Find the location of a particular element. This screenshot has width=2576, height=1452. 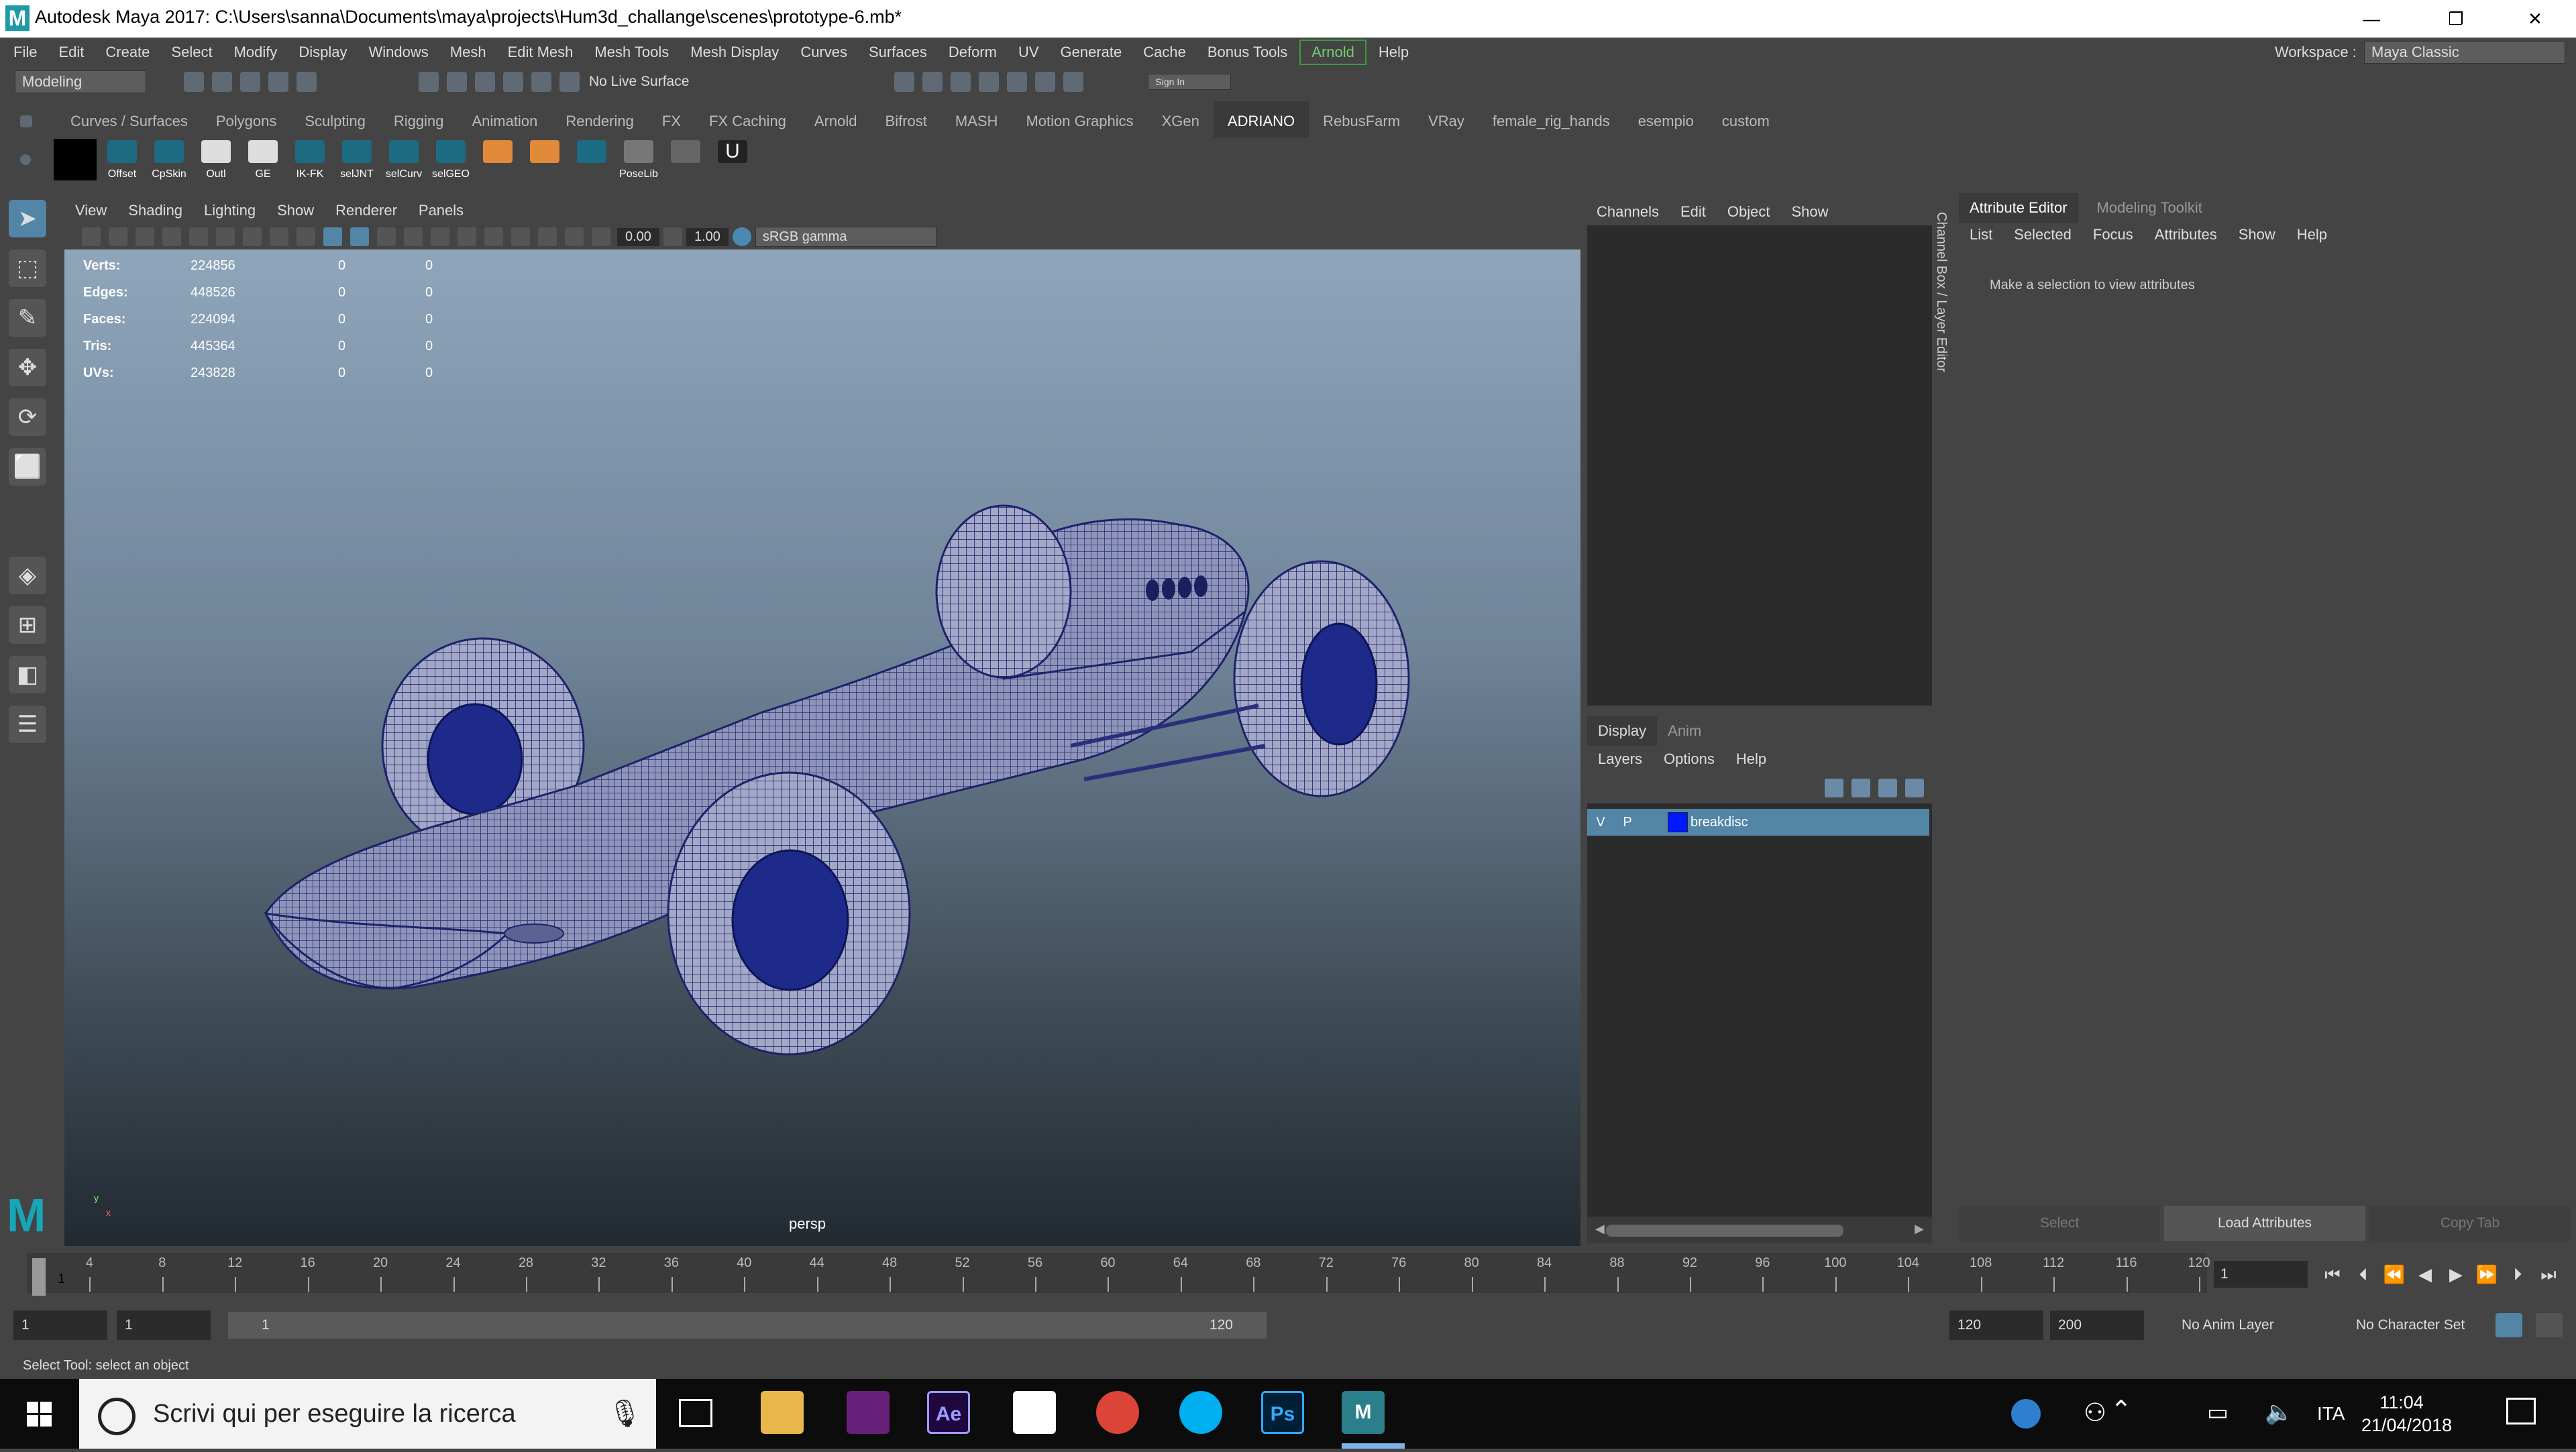

anim-prefs-icon is located at coordinates (2549, 1325).